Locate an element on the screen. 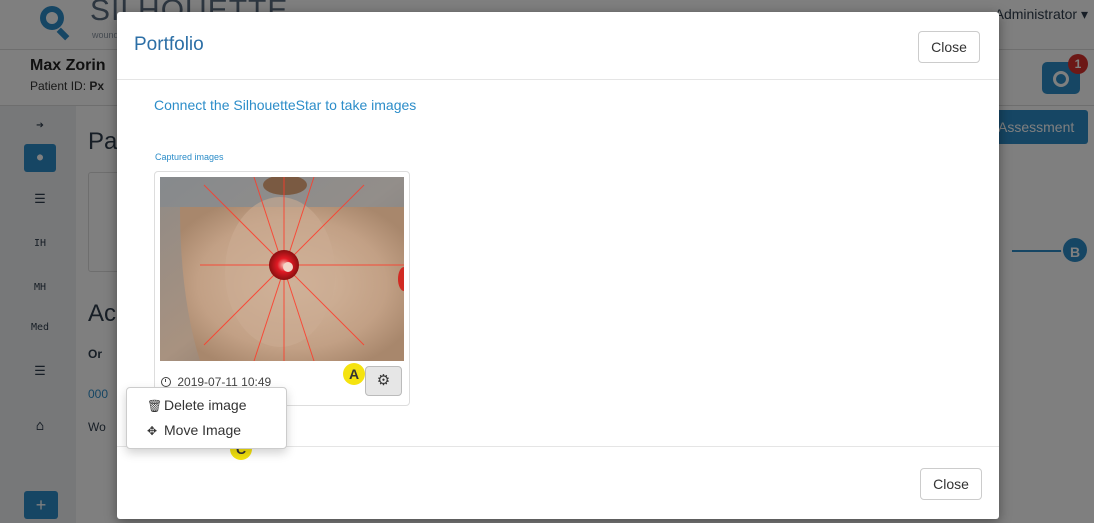 The image size is (1094, 523). image-settings-button: ⚙ is located at coordinates (383, 381).